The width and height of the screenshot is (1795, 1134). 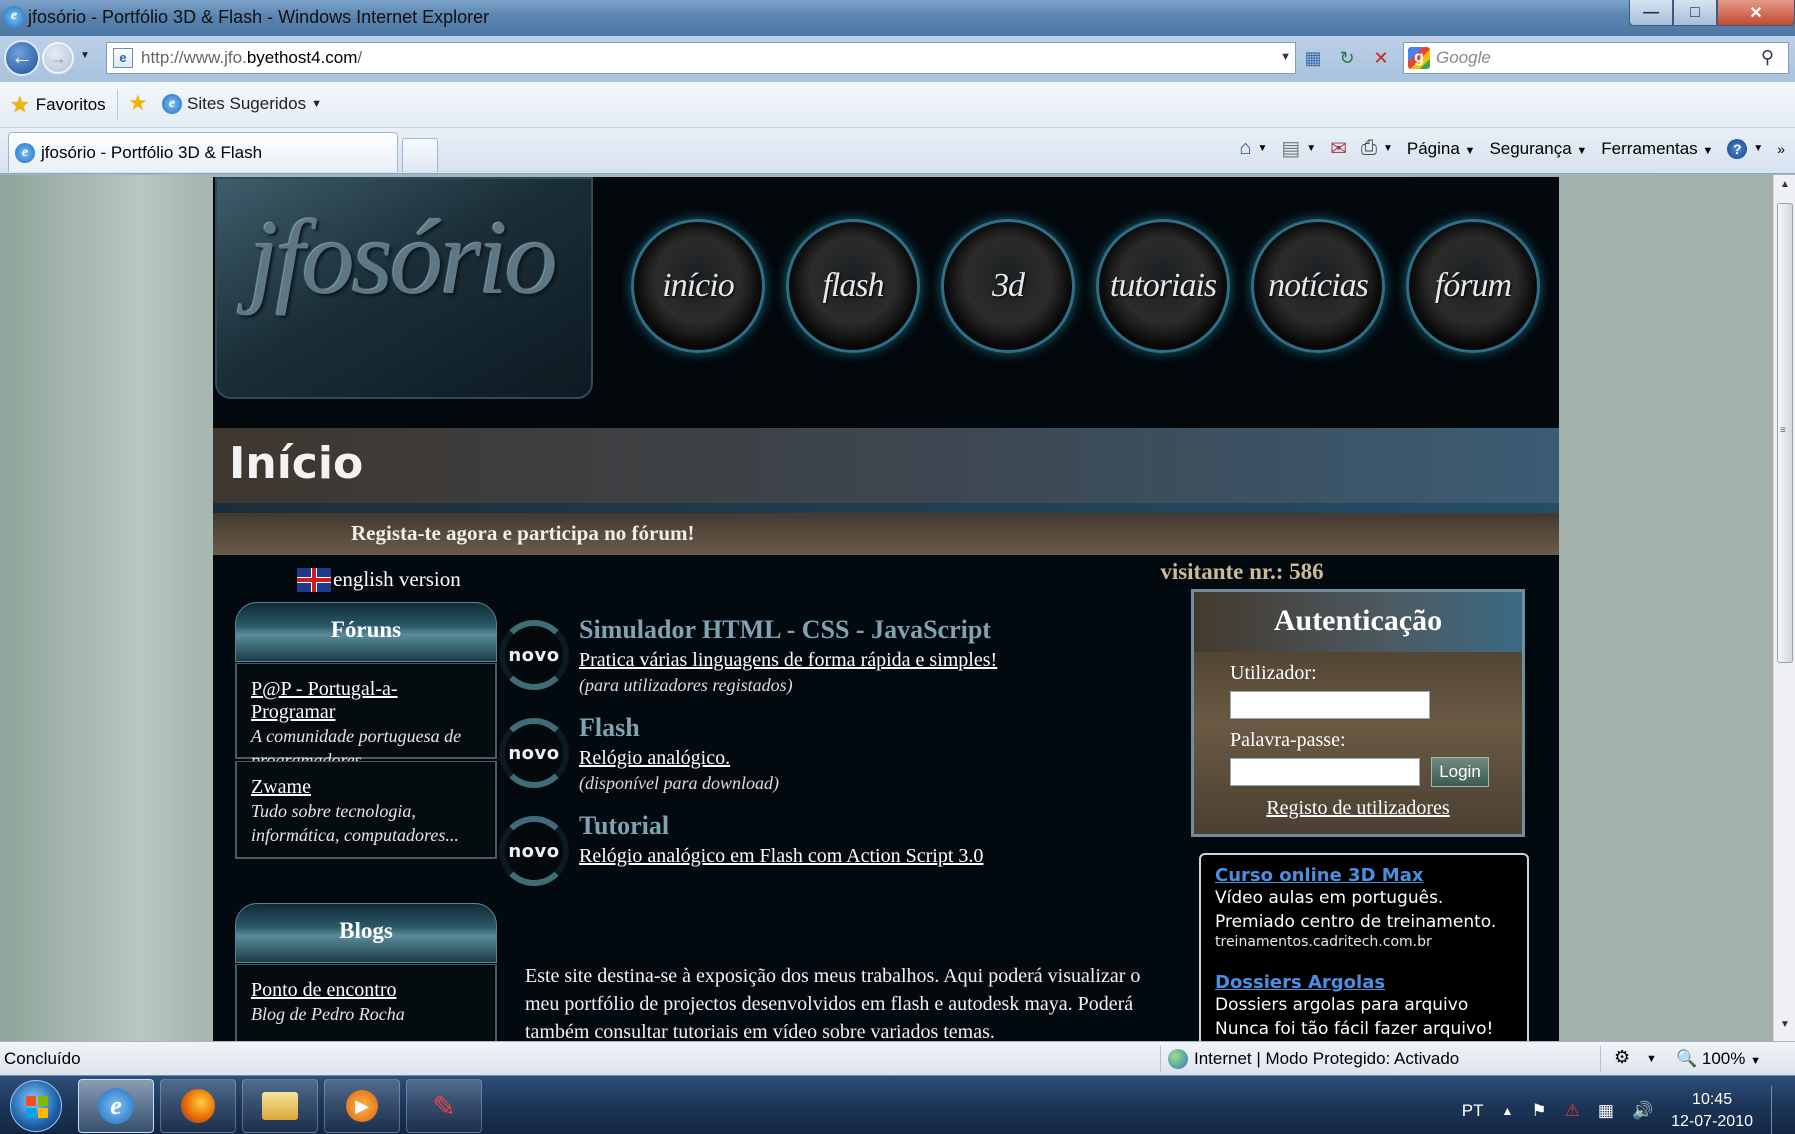 What do you see at coordinates (1364, 875) in the screenshot?
I see `ad-title-link: Curso online 3D Max` at bounding box center [1364, 875].